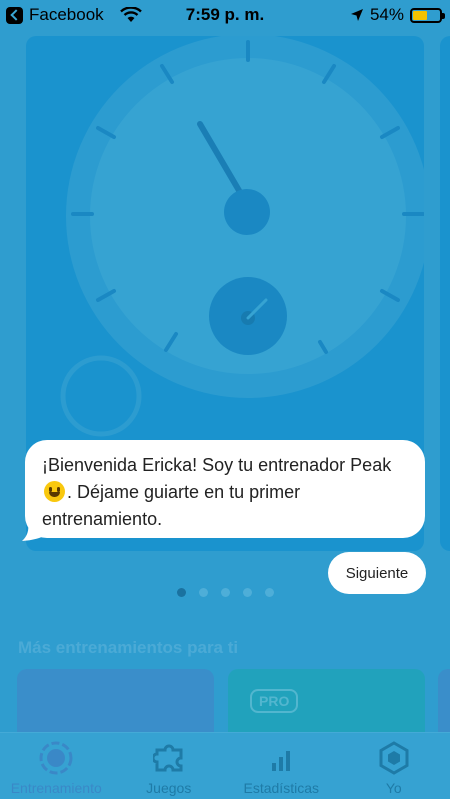 This screenshot has width=450, height=799. Describe the element at coordinates (274, 701) in the screenshot. I see `pro-badge: PRO` at that location.